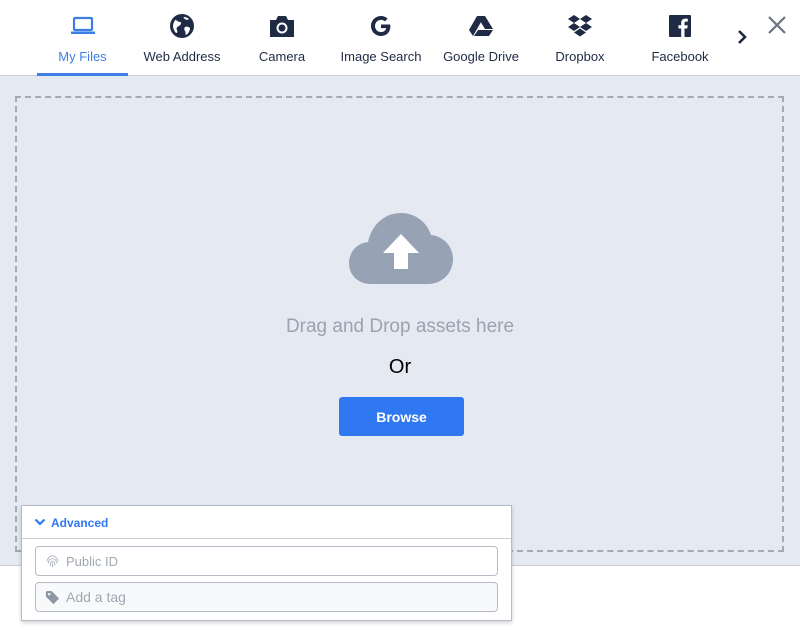 The height and width of the screenshot is (636, 800). I want to click on facebook-icon, so click(680, 26).